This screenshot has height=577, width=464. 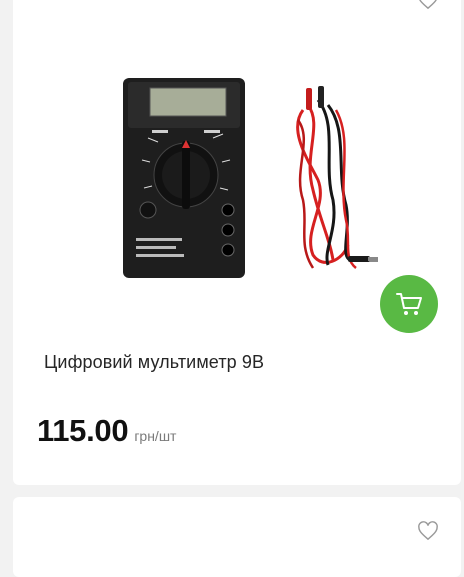 What do you see at coordinates (83, 430) in the screenshot?
I see `product-price: 115.00` at bounding box center [83, 430].